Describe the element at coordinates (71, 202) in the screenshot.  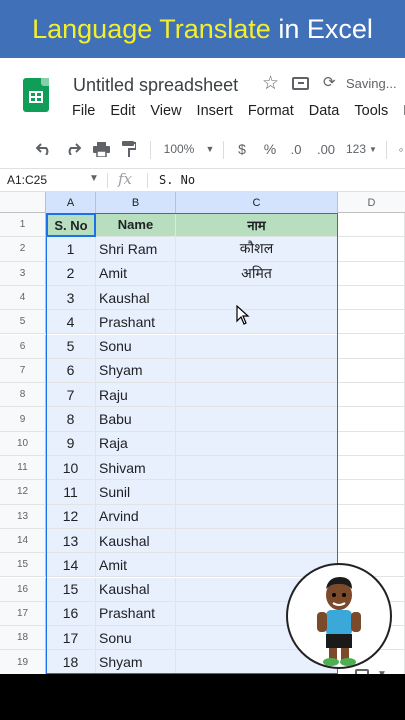
I see `column-header-a: A` at that location.